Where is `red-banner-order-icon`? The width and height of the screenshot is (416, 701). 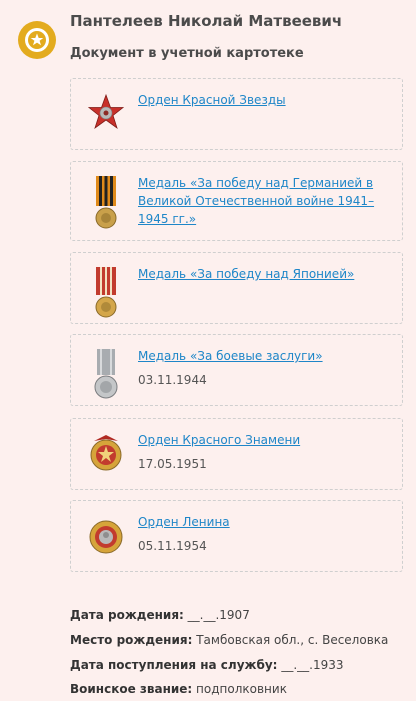
red-banner-order-icon is located at coordinates (106, 456).